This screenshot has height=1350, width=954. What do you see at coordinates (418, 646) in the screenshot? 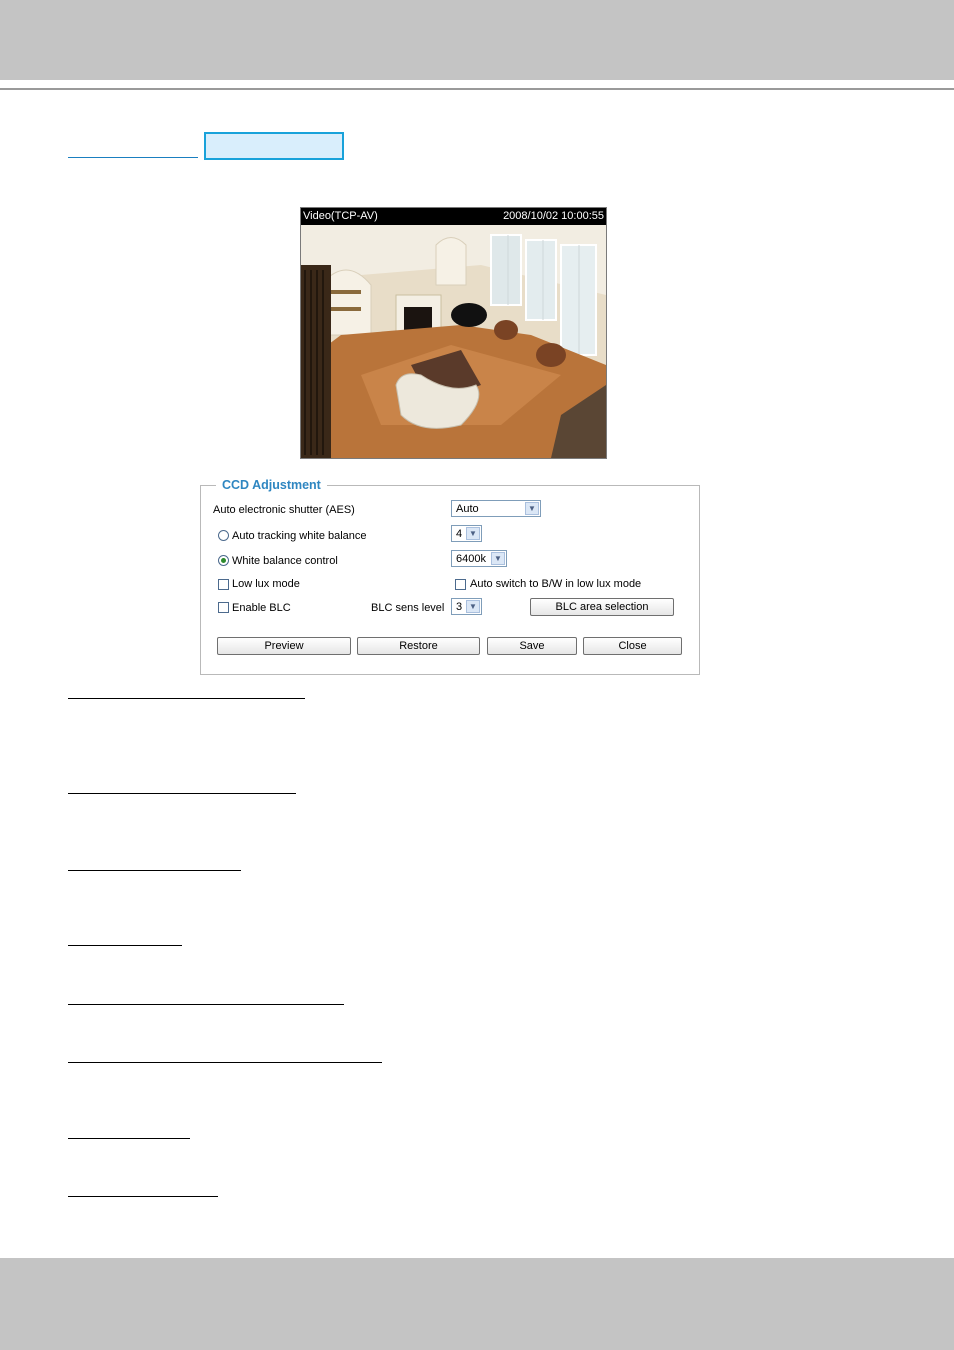
I see `restore-button: Restore` at bounding box center [418, 646].